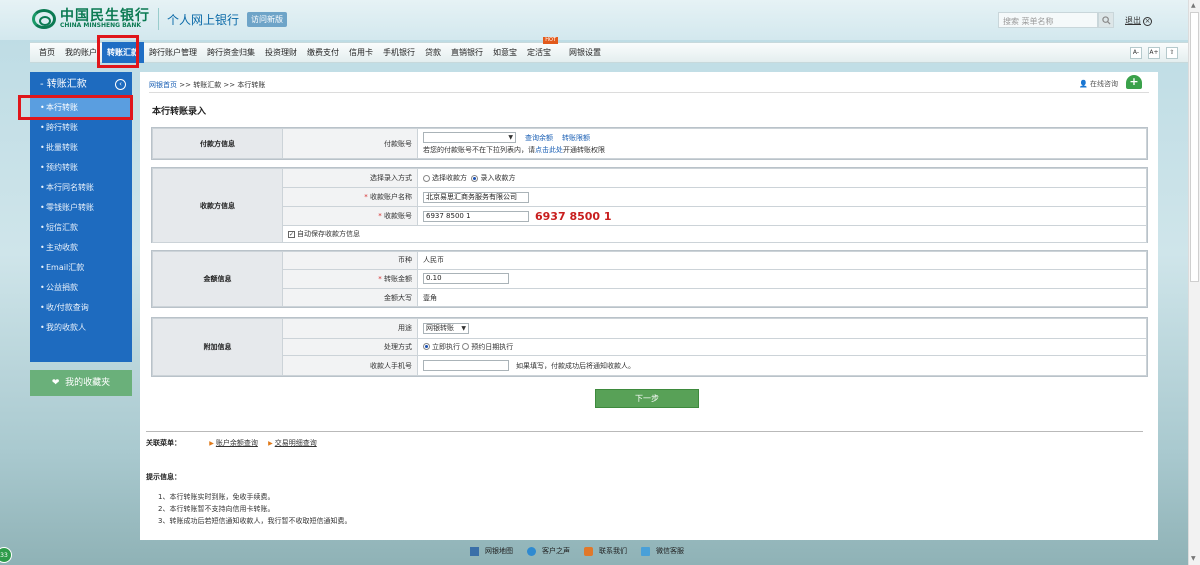 This screenshot has height=565, width=1200. I want to click on health-plus-icon: +, so click(1134, 82).